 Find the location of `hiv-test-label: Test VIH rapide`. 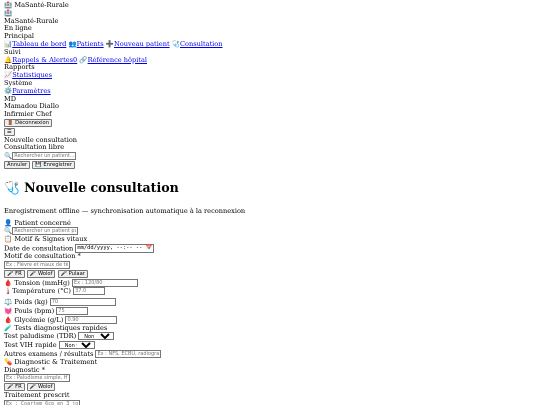

hiv-test-label: Test VIH rapide is located at coordinates (30, 345).